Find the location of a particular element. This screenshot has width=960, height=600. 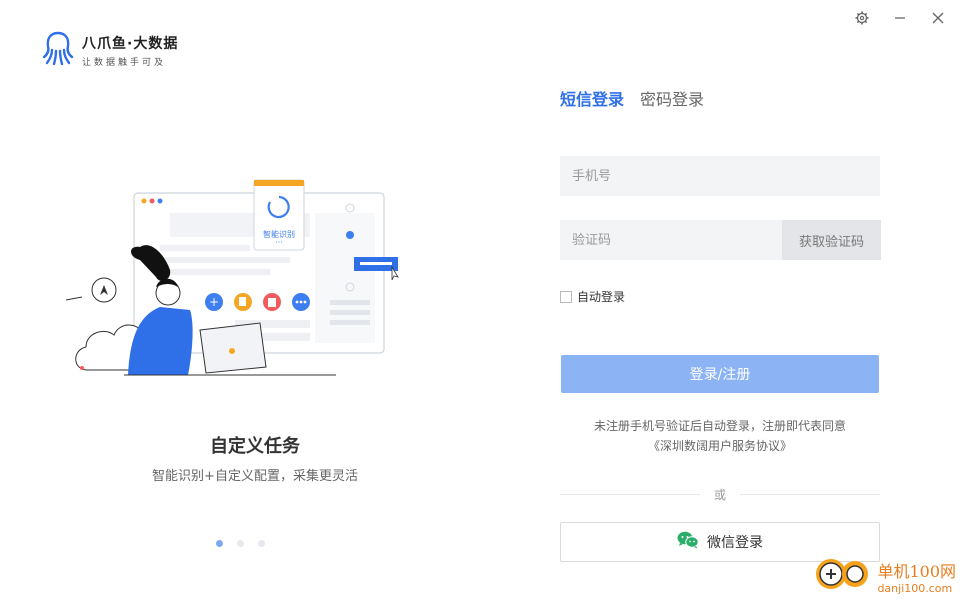

login-tabs: 短信登录 密码登录 is located at coordinates (632, 98).